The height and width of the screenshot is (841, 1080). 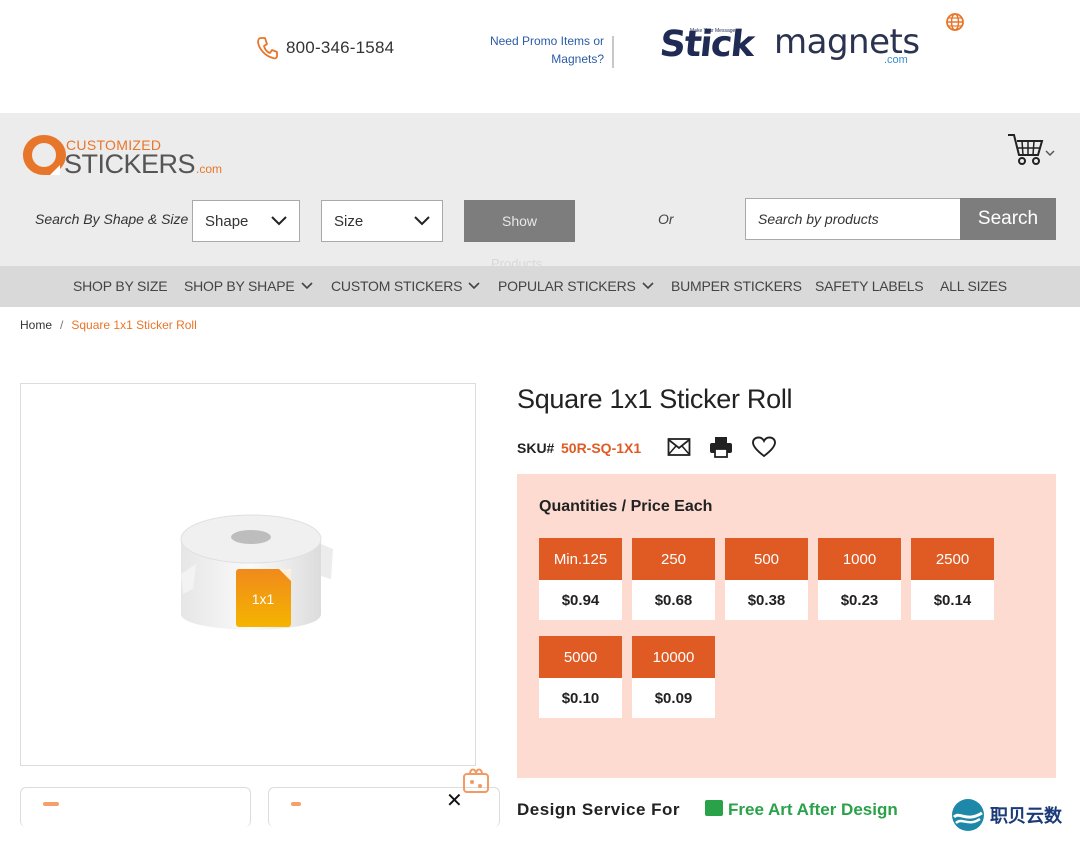 I want to click on sku-label: SKU#, so click(x=536, y=448).